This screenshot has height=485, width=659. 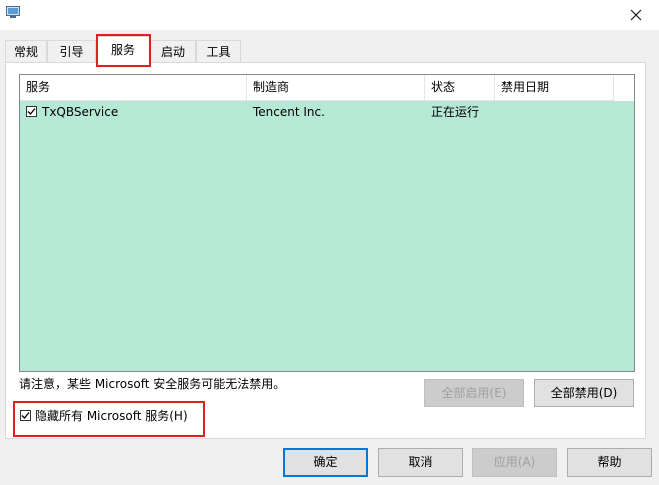 What do you see at coordinates (80, 112) in the screenshot?
I see `service-name: TxQBService` at bounding box center [80, 112].